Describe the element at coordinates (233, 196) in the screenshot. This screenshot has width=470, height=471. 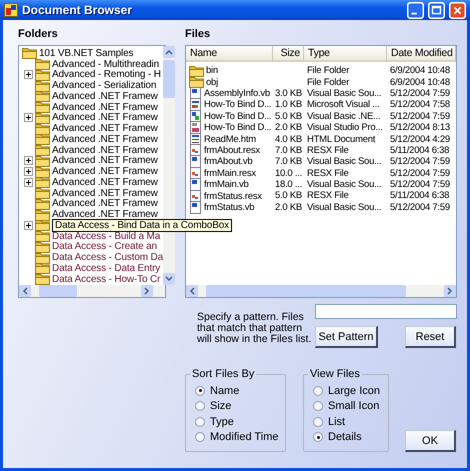
I see `file-name: frmStatus.resx` at that location.